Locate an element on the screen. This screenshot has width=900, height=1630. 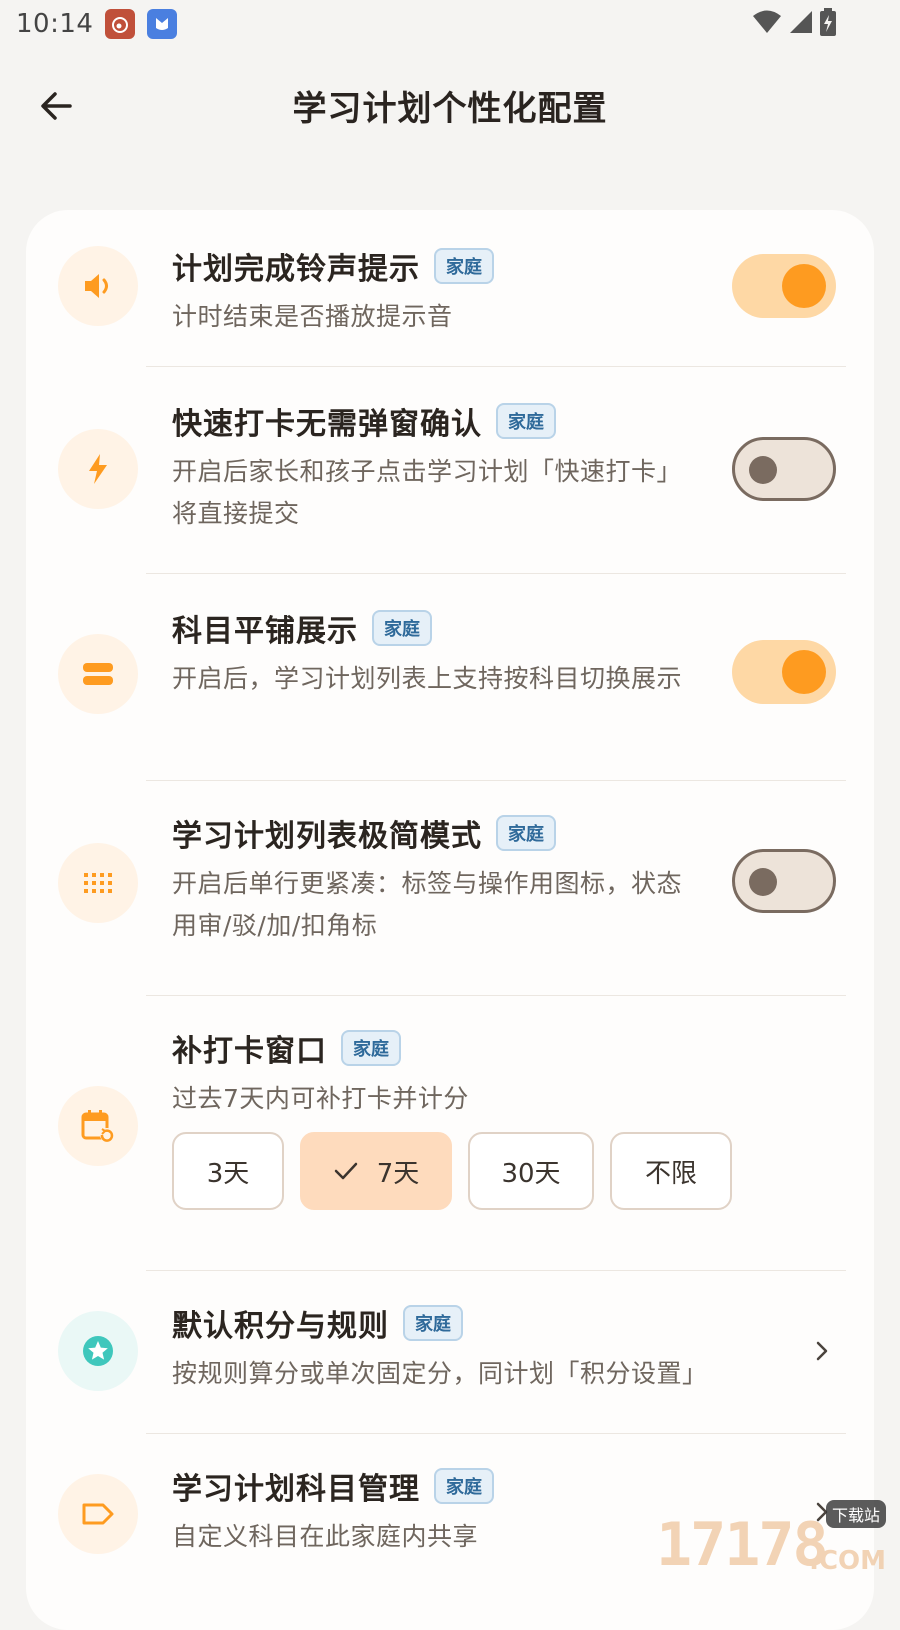
app-bar: 学习计划个性化配置 is located at coordinates (450, 105).